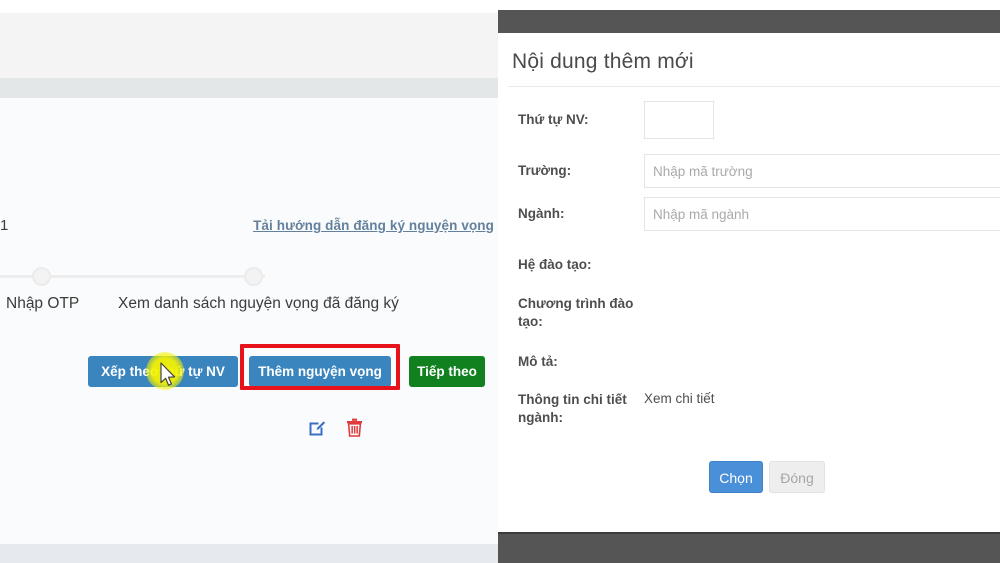 This screenshot has height=563, width=1000. Describe the element at coordinates (555, 264) in the screenshot. I see `label-he-dao-tao: Hệ đào tạo:` at that location.